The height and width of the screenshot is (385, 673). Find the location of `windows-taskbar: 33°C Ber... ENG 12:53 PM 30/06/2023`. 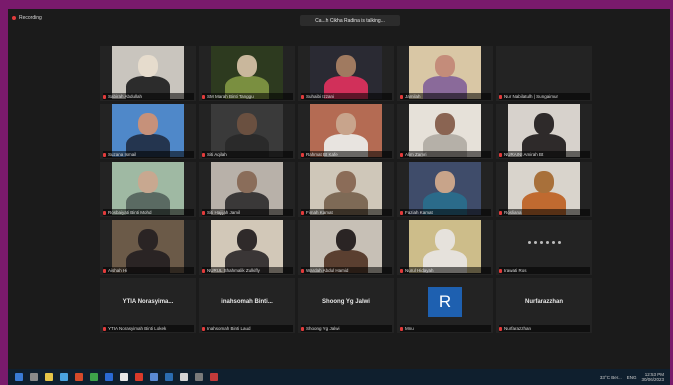

windows-taskbar: 33°C Ber... ENG 12:53 PM 30/06/2023 is located at coordinates (339, 377).